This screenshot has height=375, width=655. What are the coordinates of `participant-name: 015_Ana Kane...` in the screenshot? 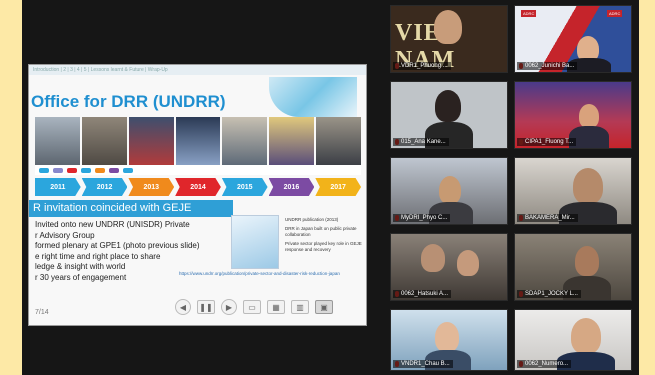 It's located at (421, 142).